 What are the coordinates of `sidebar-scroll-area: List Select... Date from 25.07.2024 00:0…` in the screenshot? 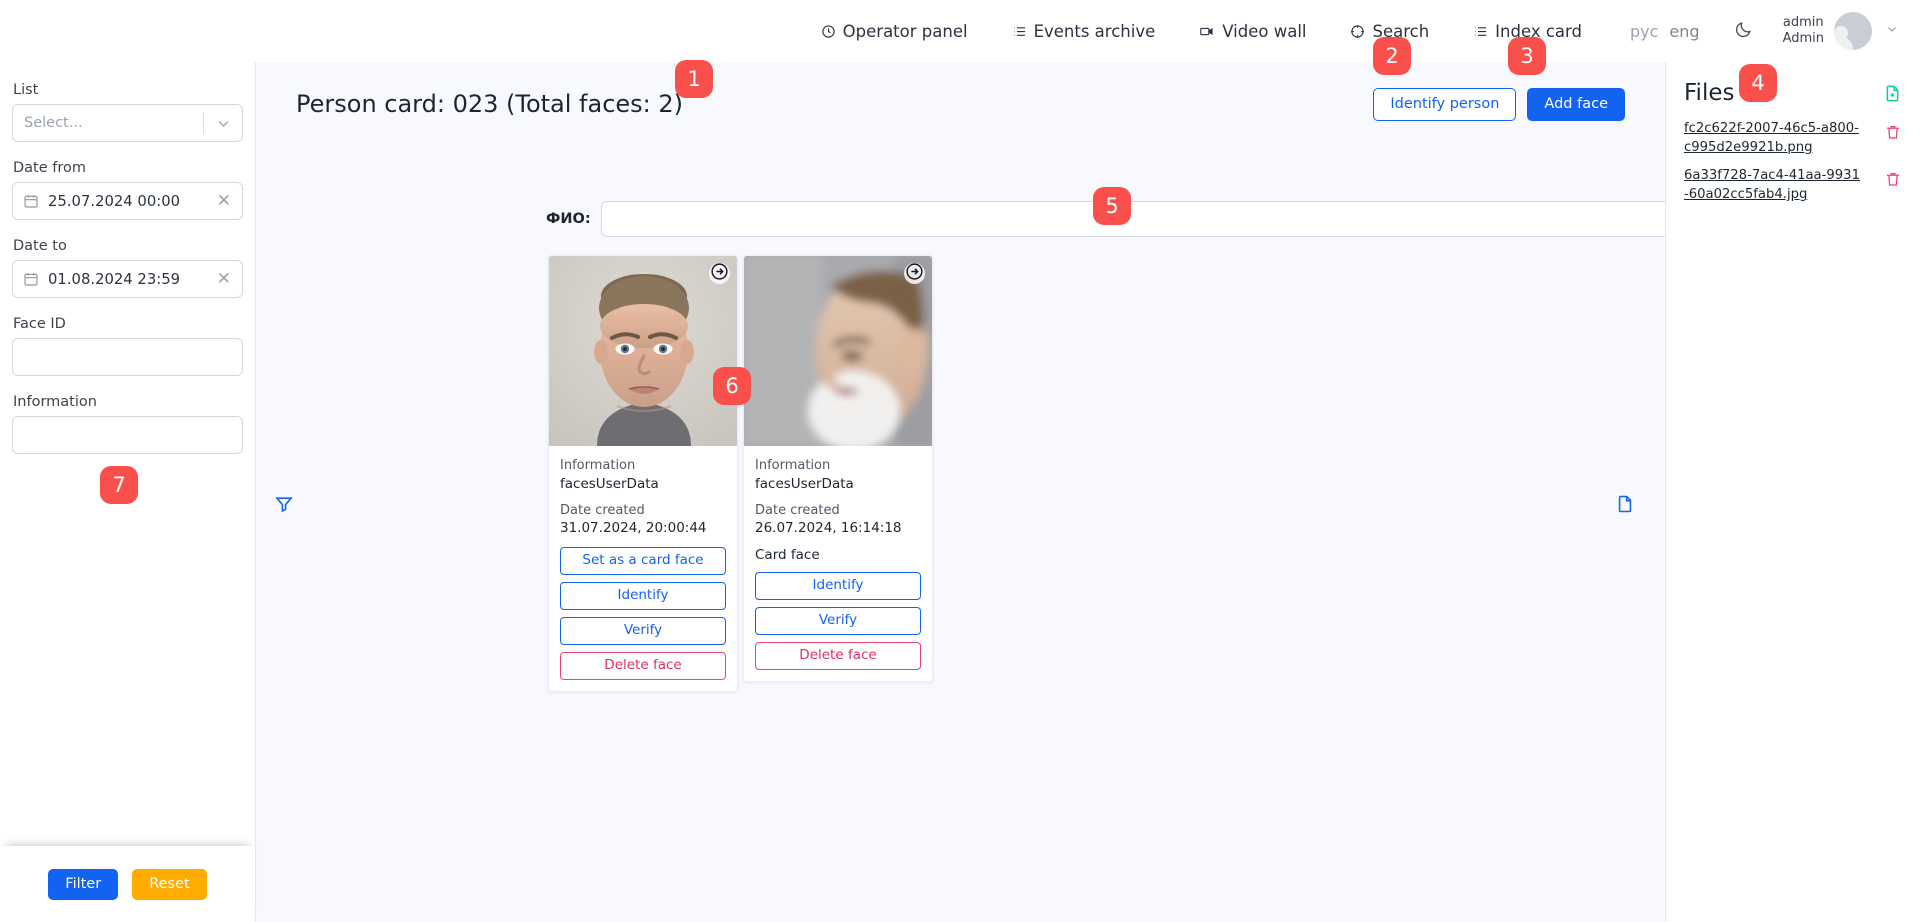 It's located at (127, 454).